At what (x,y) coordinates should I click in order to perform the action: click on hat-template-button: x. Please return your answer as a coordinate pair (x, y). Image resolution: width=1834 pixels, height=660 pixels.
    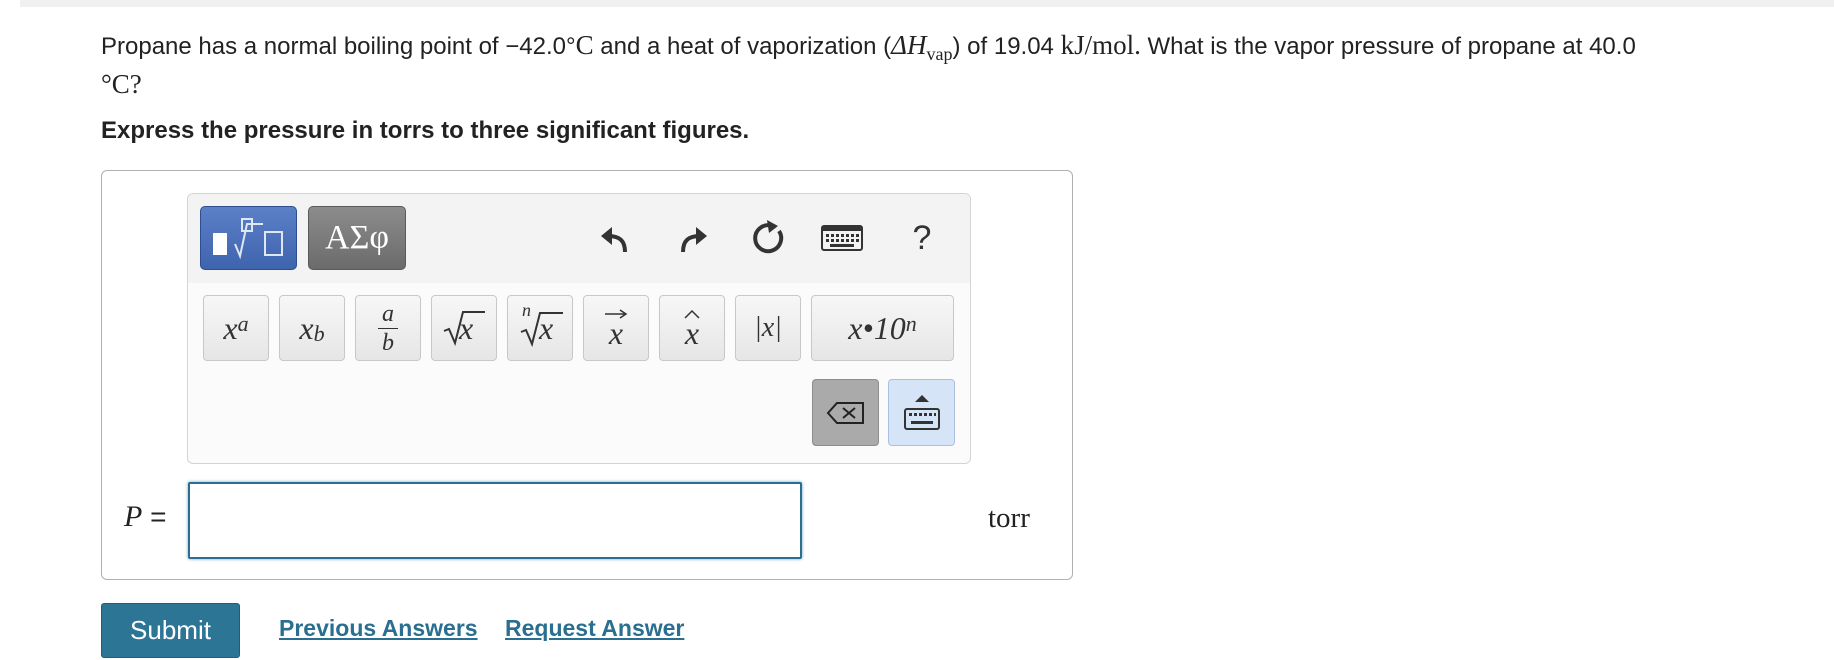
    Looking at the image, I should click on (692, 328).